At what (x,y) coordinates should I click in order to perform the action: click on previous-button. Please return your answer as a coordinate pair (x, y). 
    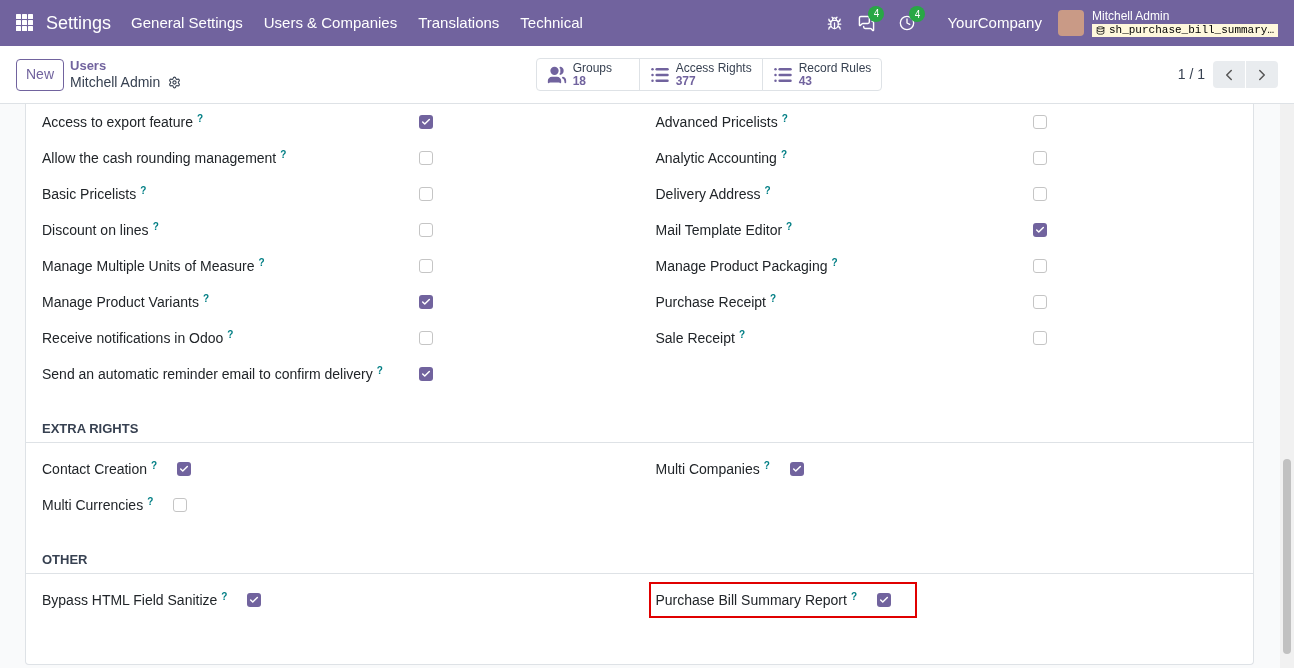
    Looking at the image, I should click on (1229, 74).